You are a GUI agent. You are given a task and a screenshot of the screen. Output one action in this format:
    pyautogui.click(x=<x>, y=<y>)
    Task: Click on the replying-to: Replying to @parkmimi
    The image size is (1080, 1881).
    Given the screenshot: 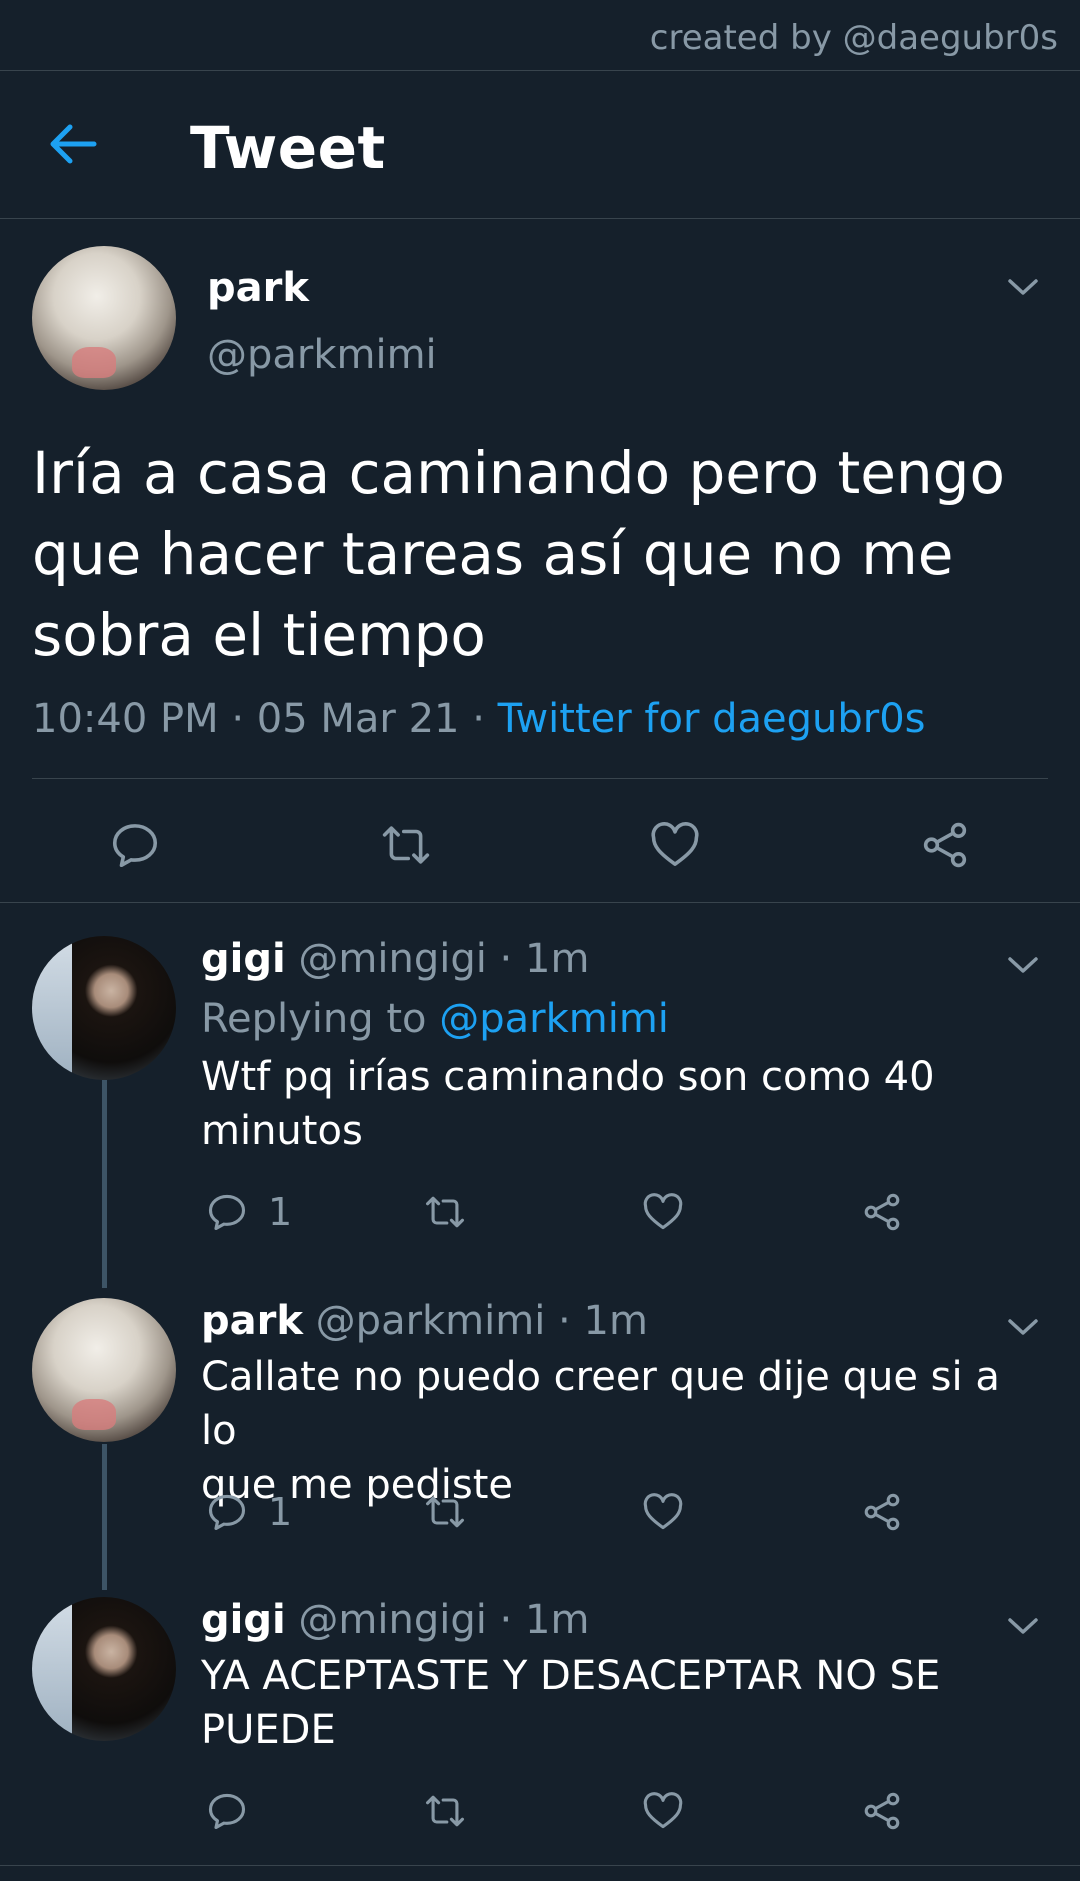 What is the action you would take?
    pyautogui.click(x=435, y=1019)
    